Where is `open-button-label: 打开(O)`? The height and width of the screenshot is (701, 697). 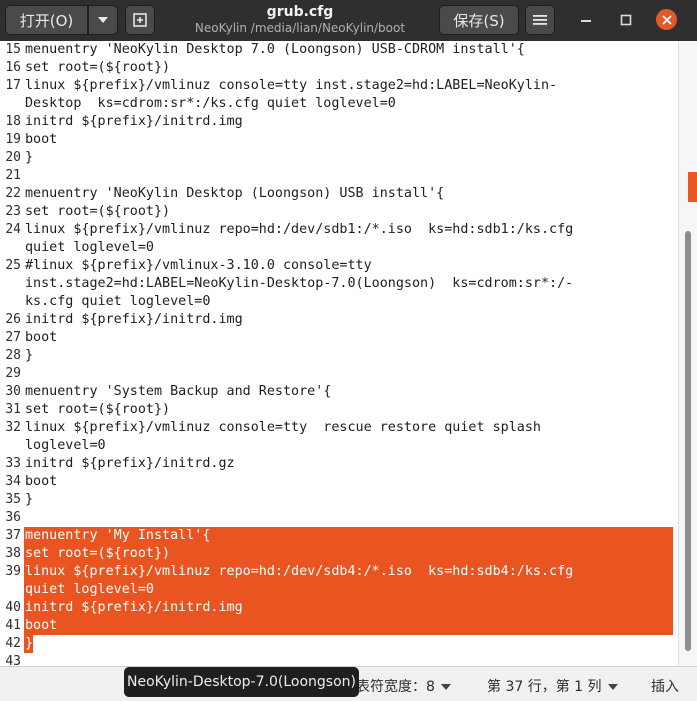 open-button-label: 打开(O) is located at coordinates (46, 20).